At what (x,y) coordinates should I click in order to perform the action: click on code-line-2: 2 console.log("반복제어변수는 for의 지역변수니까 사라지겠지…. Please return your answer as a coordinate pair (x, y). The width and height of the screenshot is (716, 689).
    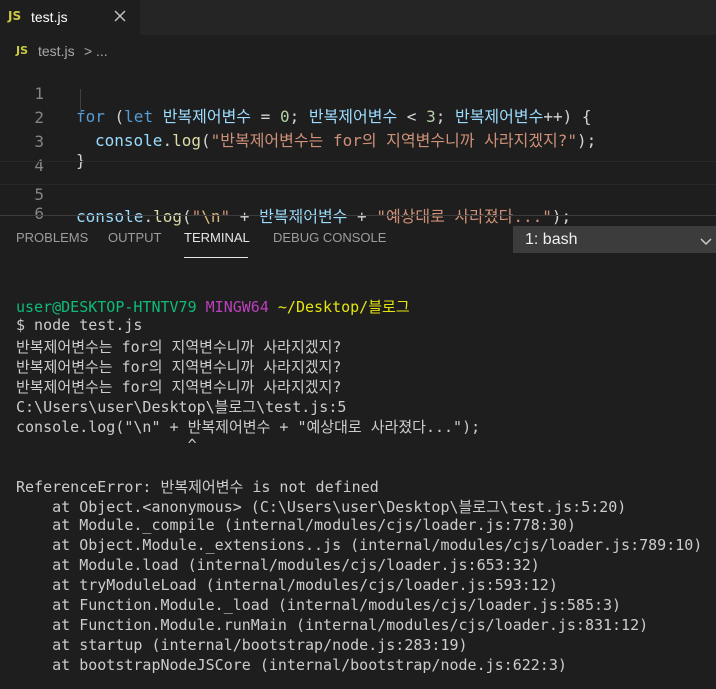
    Looking at the image, I should click on (358, 119).